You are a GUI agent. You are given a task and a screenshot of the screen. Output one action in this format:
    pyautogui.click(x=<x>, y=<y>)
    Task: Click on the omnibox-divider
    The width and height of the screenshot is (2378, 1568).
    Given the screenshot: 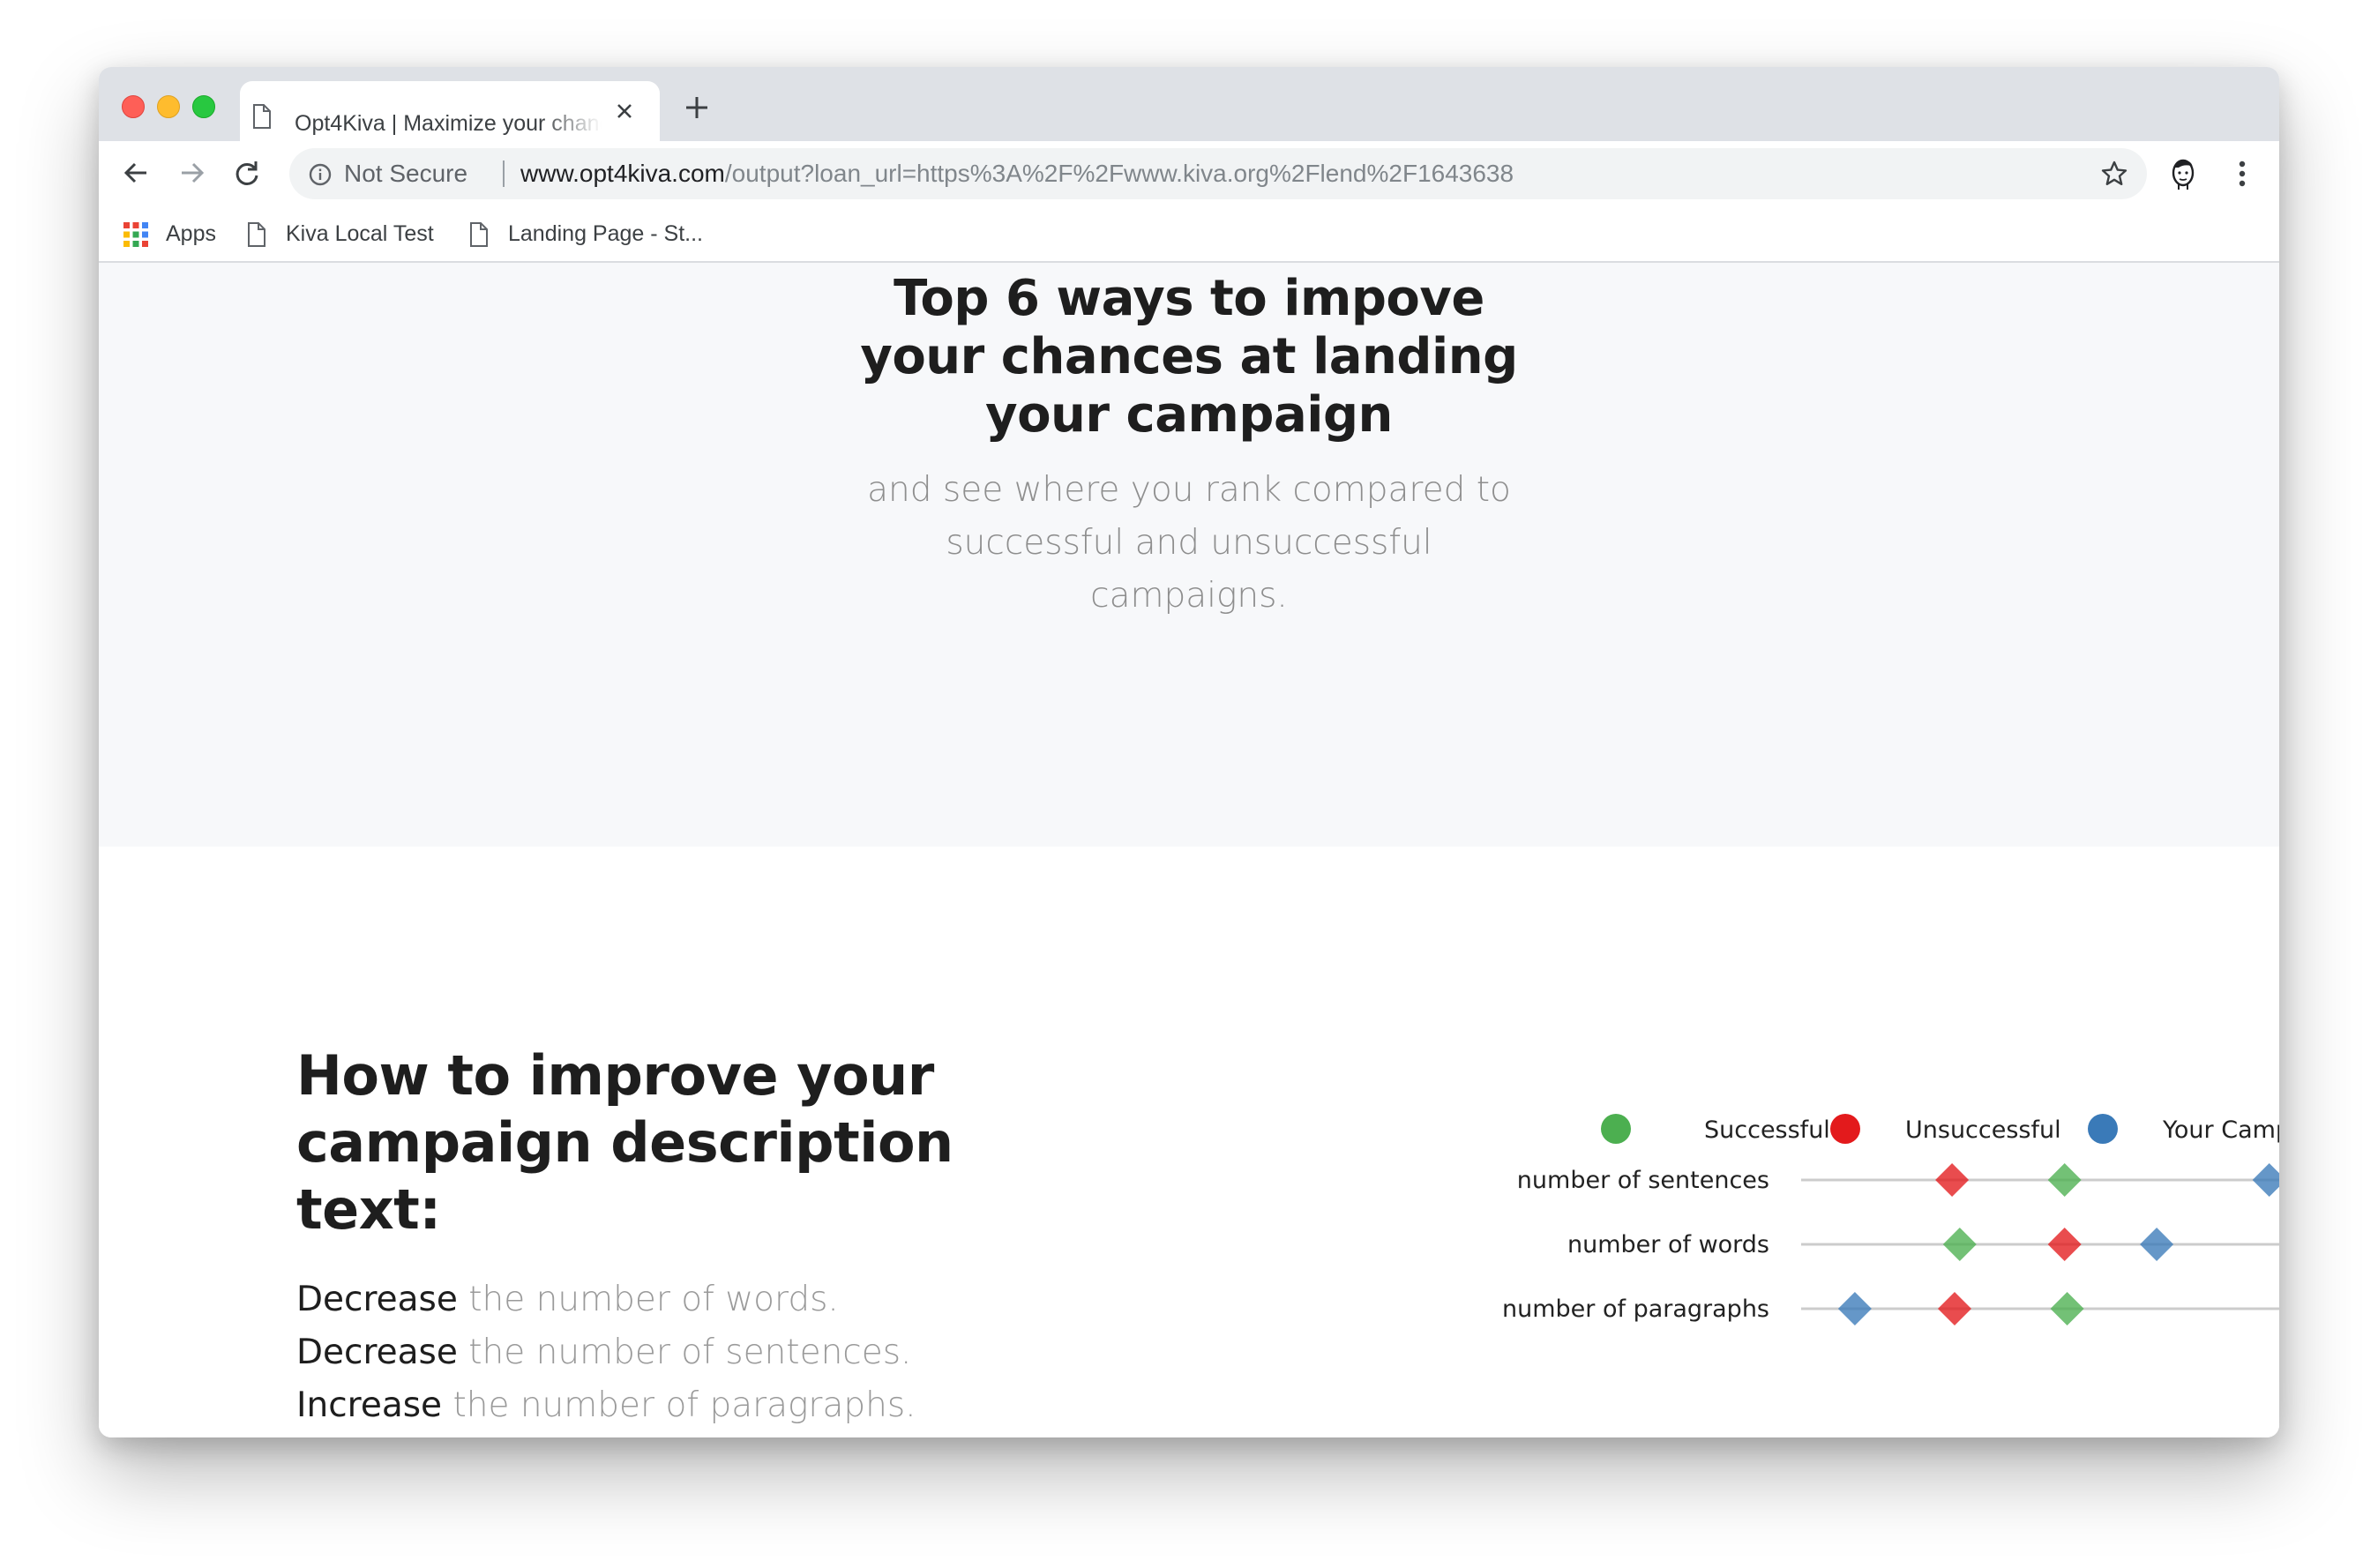 What is the action you would take?
    pyautogui.click(x=504, y=174)
    